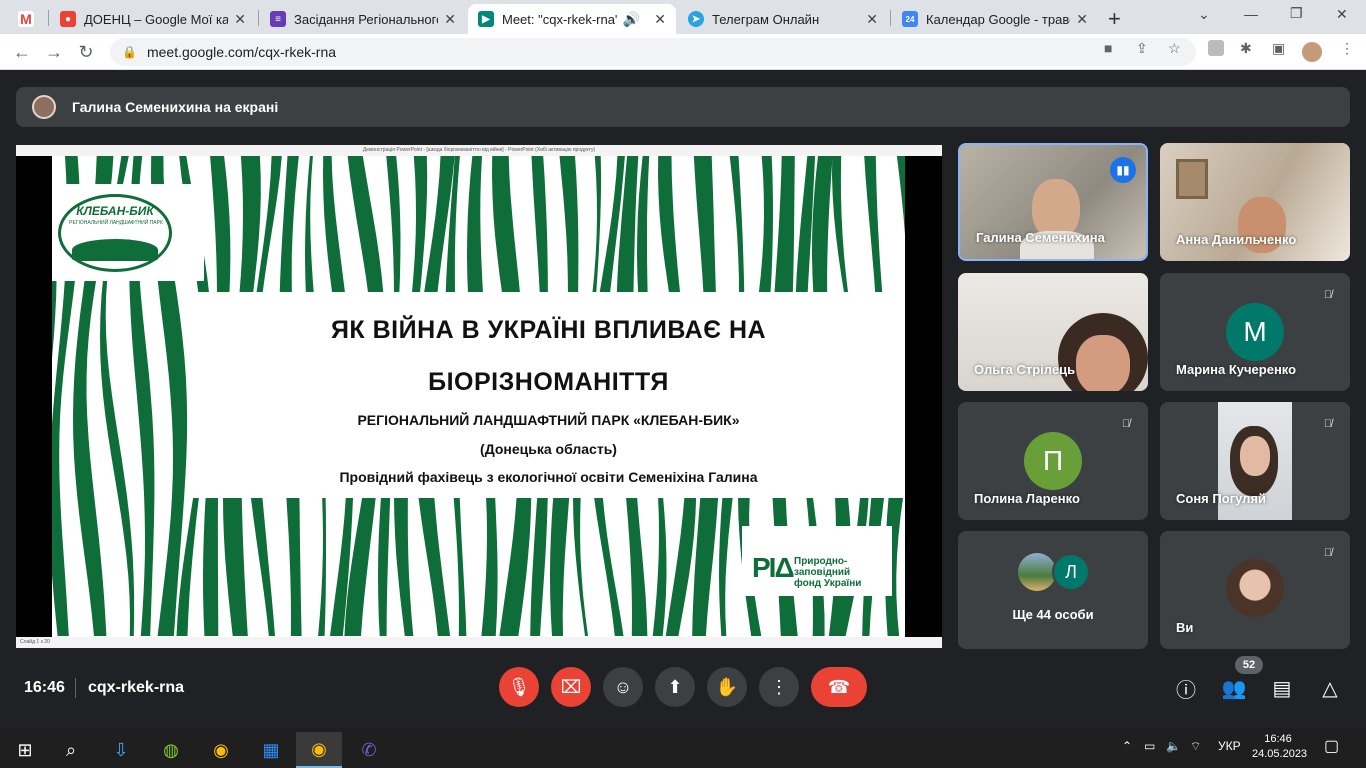 The width and height of the screenshot is (1366, 768). I want to click on more-participants-tile: Л Ще 44 особи, so click(1053, 590).